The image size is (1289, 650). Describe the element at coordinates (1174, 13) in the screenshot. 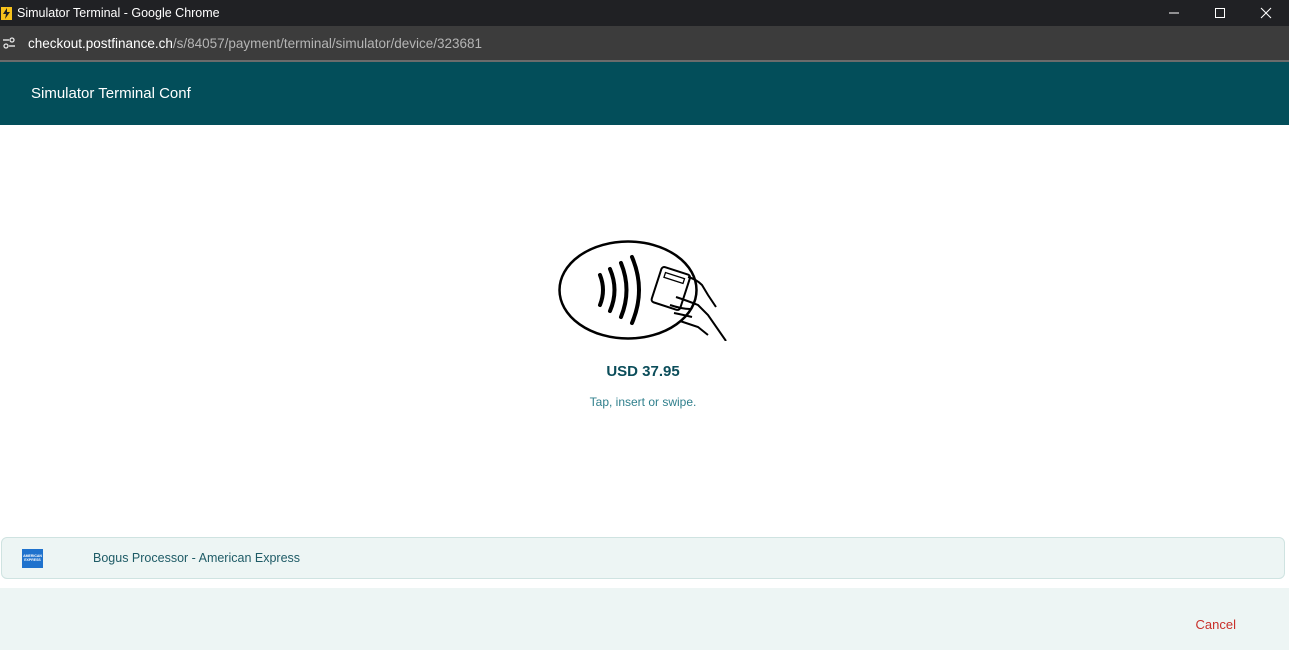

I see `minimize-icon` at that location.